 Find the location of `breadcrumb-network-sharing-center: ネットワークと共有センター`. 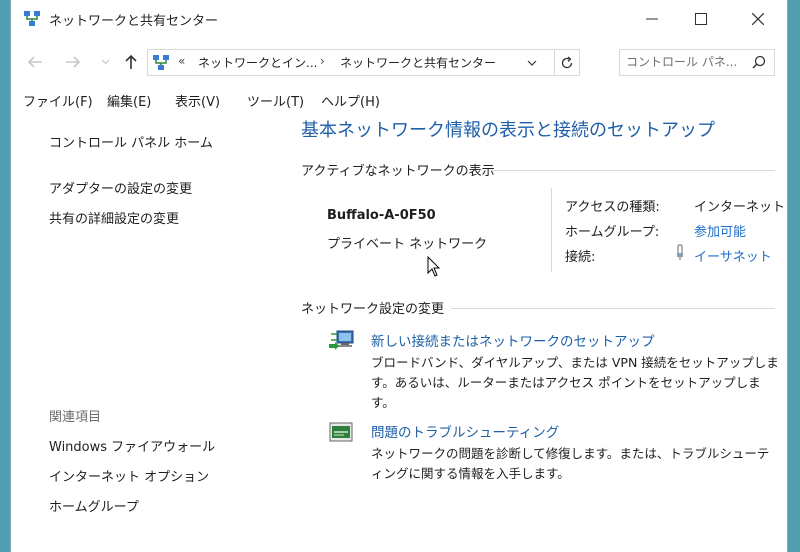

breadcrumb-network-sharing-center: ネットワークと共有センター is located at coordinates (418, 62).